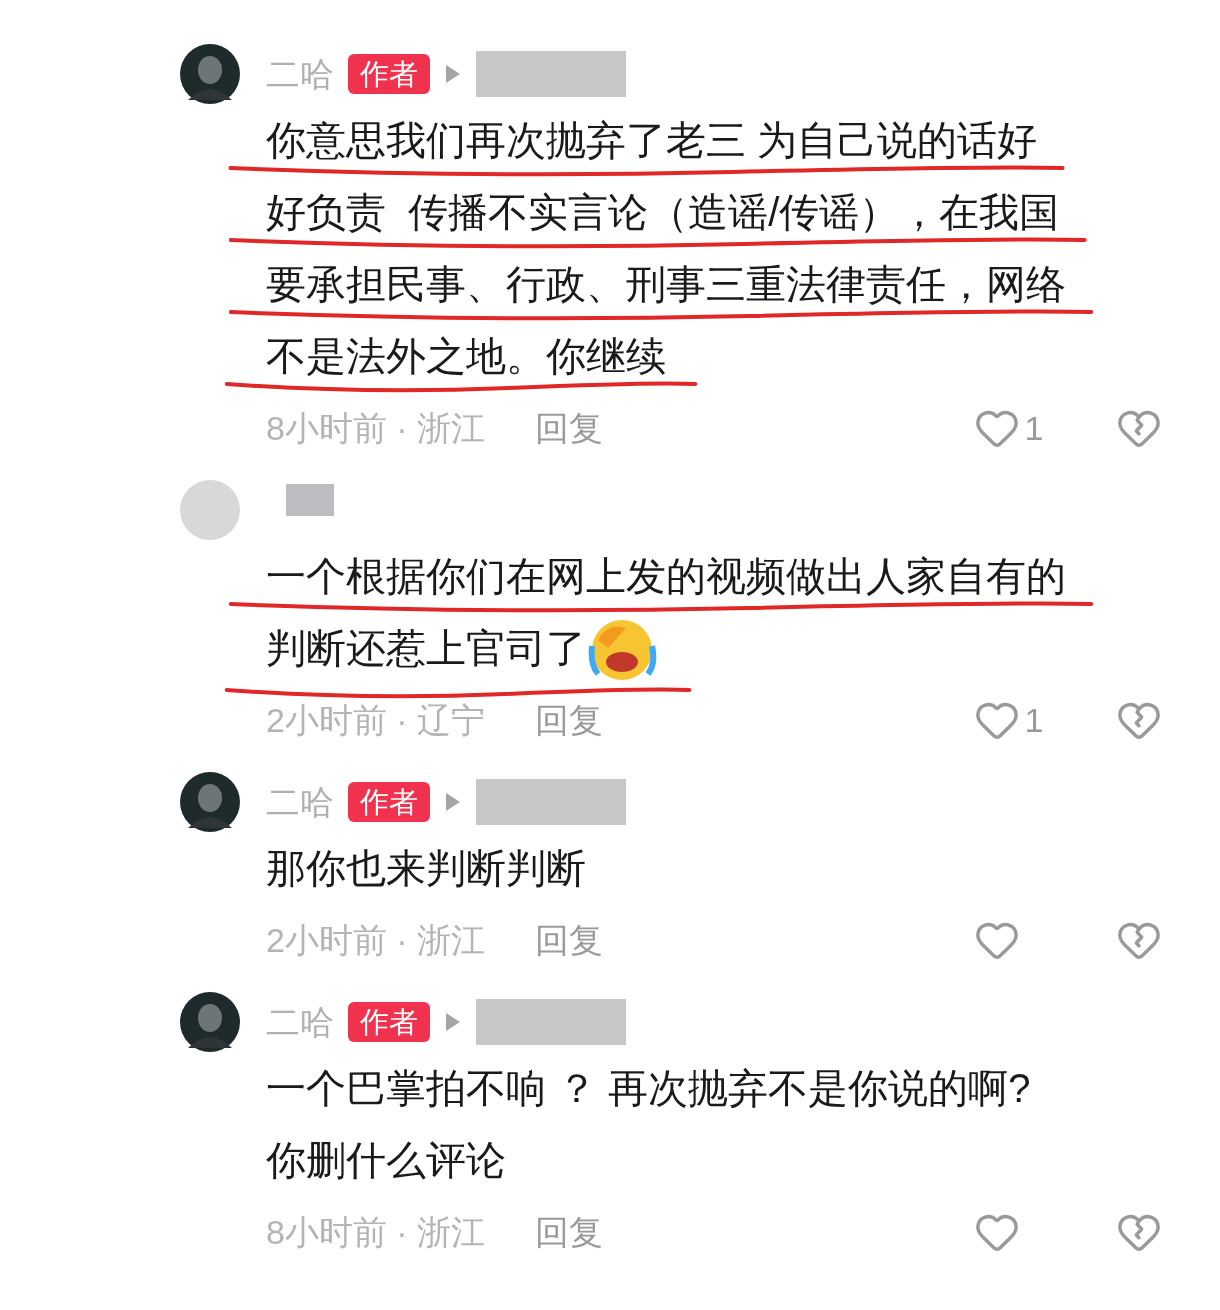 The height and width of the screenshot is (1310, 1220). I want to click on comment-text: 好负责 传播不实言论（造谣/传谣），在我国, so click(663, 212).